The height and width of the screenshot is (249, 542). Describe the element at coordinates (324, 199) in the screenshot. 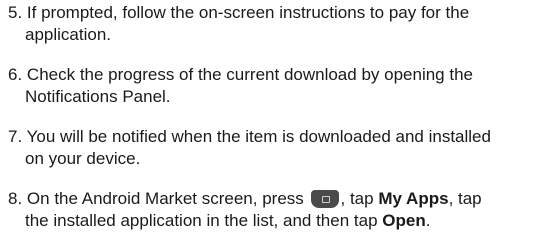

I see `menu-key-icon` at that location.